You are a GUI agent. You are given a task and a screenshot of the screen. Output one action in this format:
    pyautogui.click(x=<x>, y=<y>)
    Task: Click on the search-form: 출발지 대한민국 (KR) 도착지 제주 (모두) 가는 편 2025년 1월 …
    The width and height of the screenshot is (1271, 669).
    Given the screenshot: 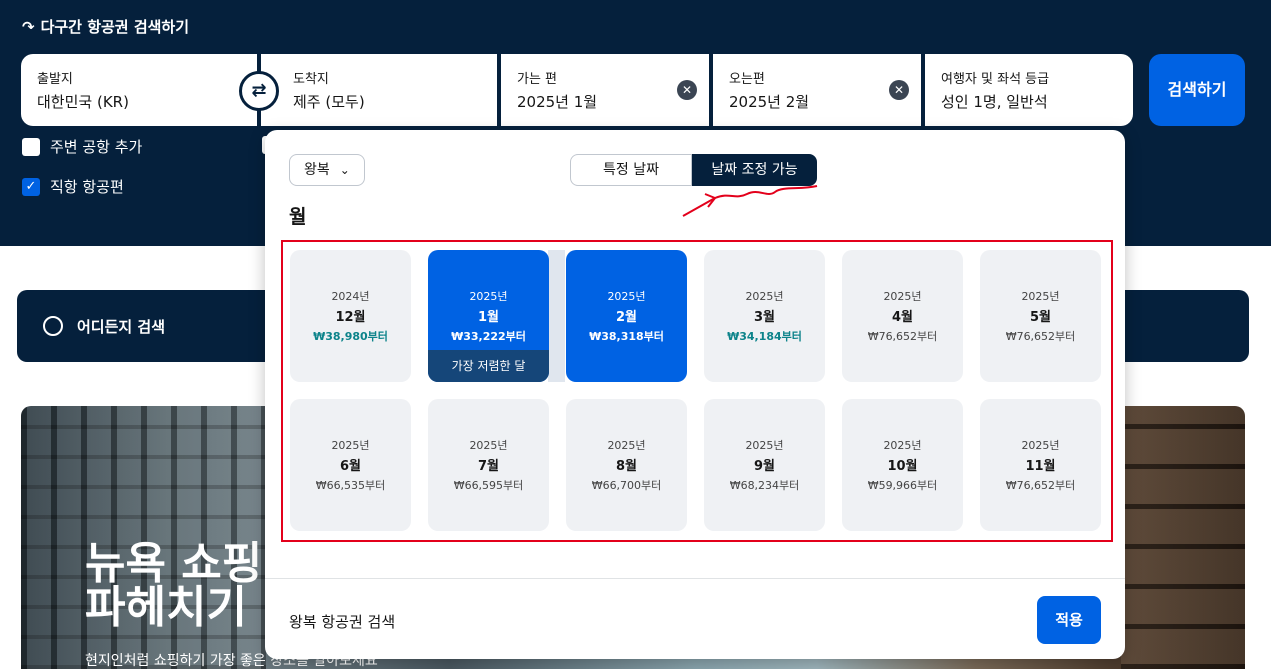 What is the action you would take?
    pyautogui.click(x=577, y=90)
    